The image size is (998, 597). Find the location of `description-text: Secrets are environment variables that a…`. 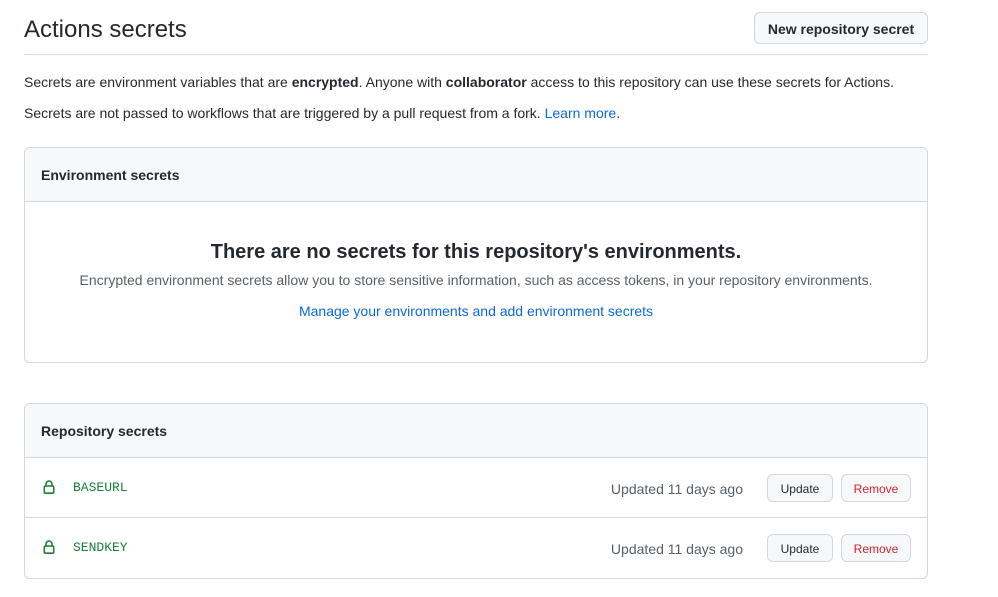

description-text: Secrets are environment variables that a… is located at coordinates (158, 82).